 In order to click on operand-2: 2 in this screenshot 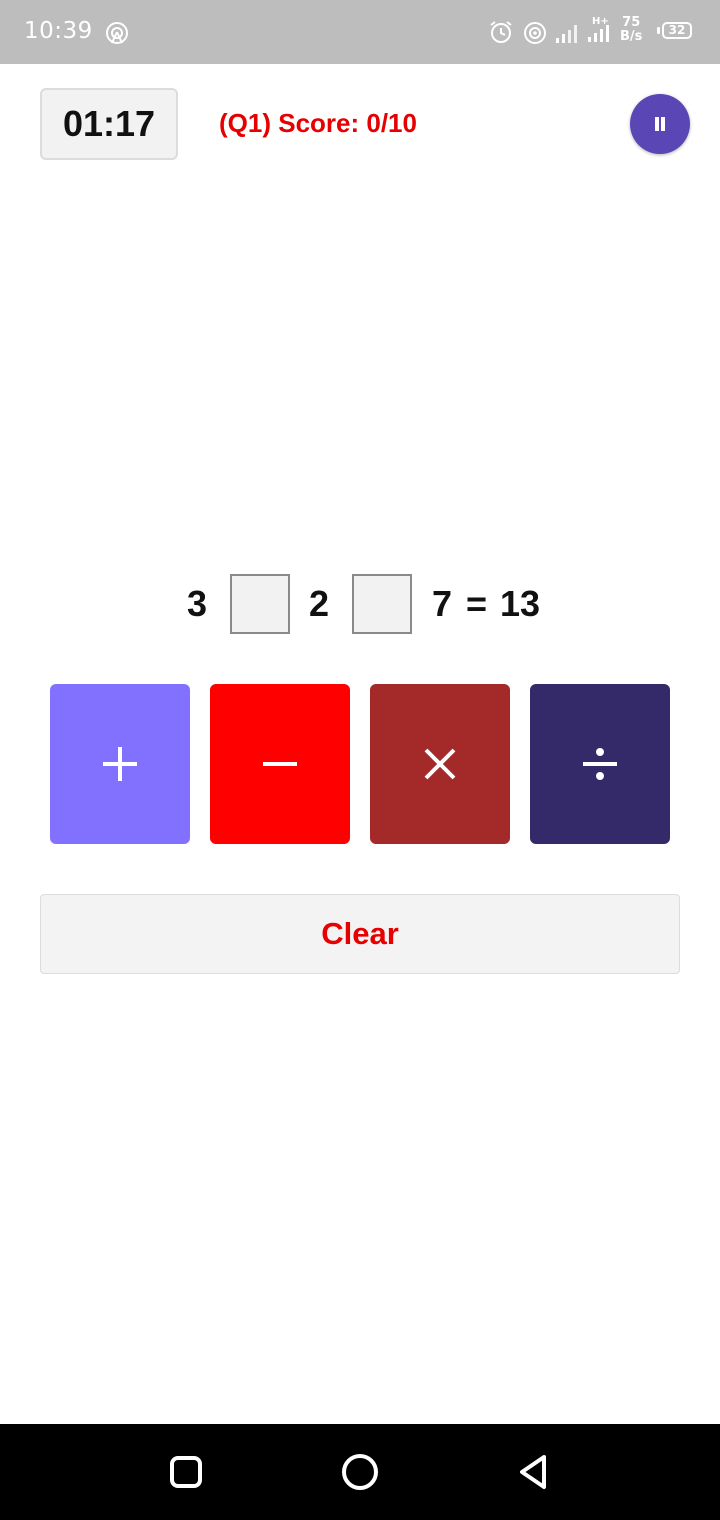, I will do `click(319, 603)`.